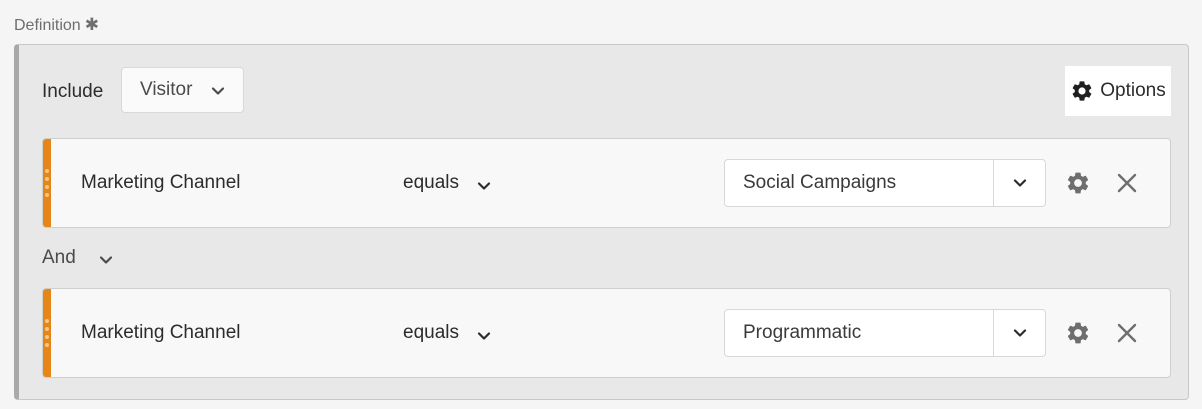 The width and height of the screenshot is (1202, 409). Describe the element at coordinates (59, 258) in the screenshot. I see `logic-operator: And` at that location.